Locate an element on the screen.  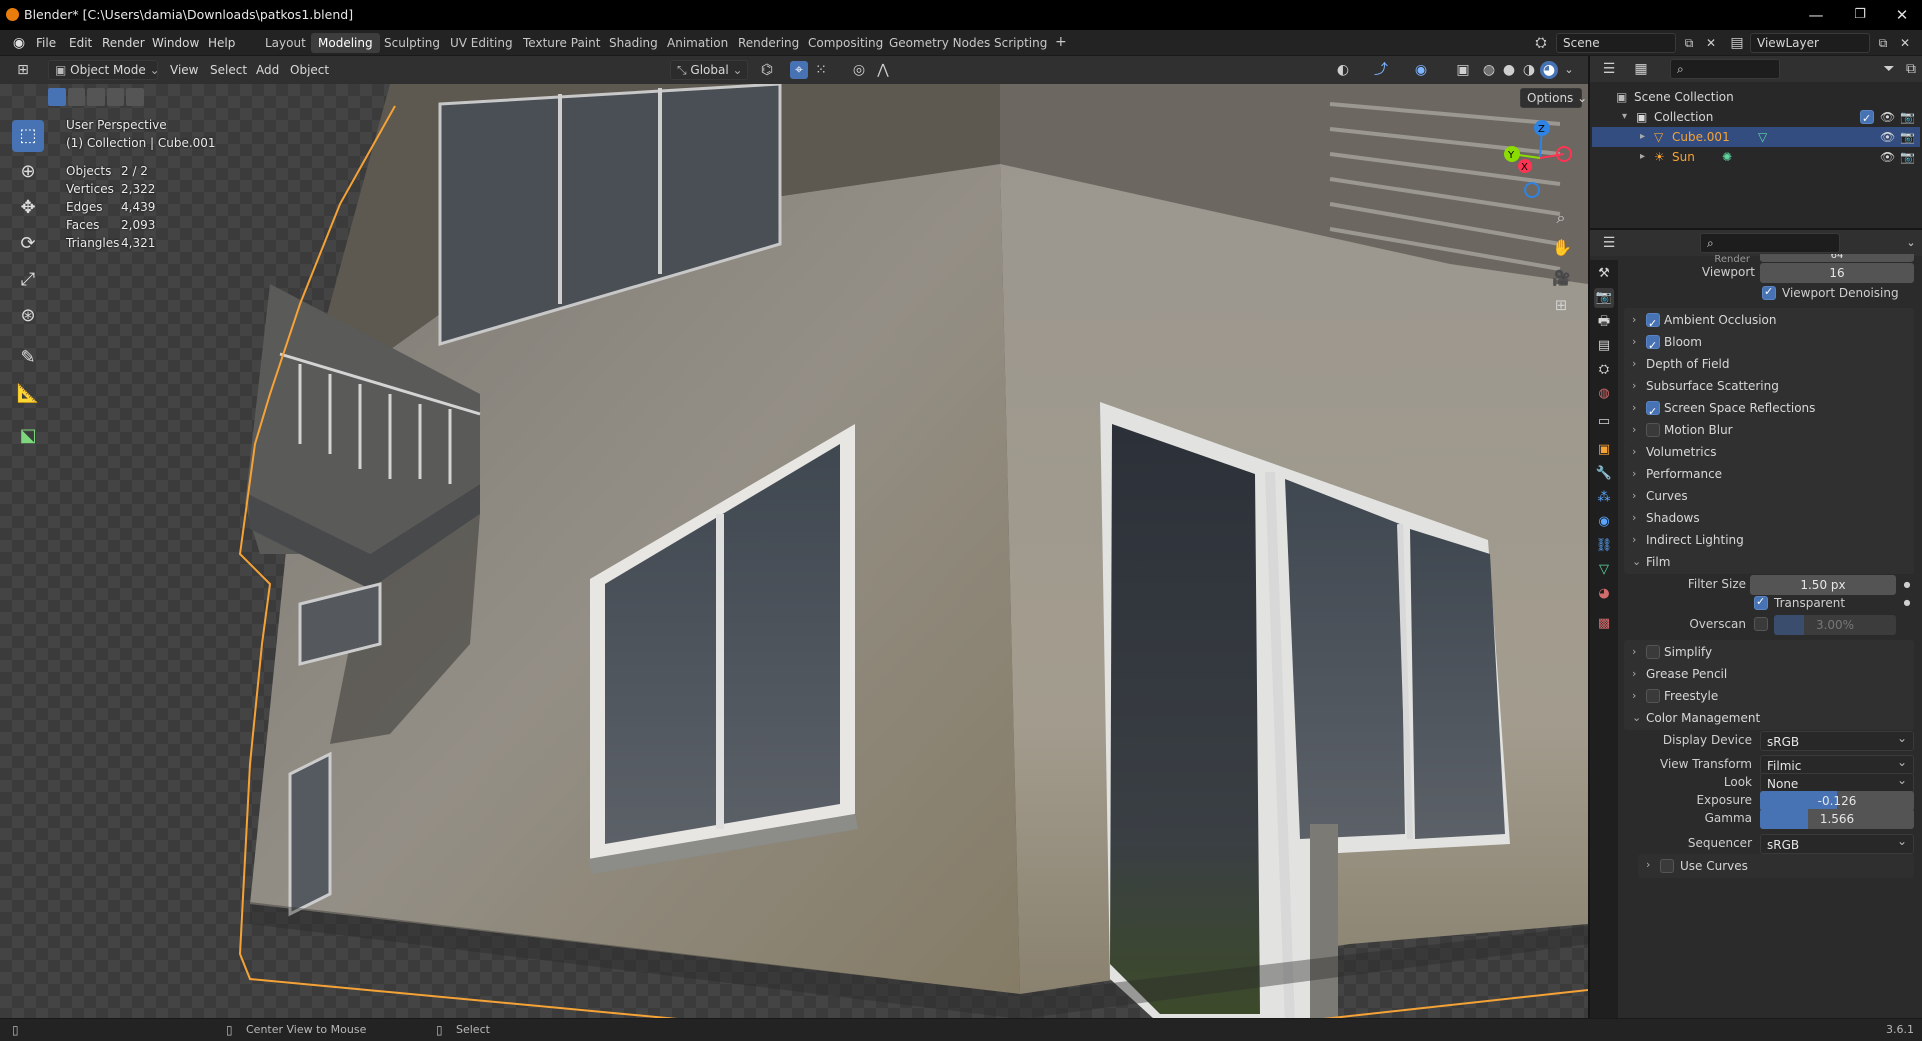
falloff-icon: ⋀ is located at coordinates (883, 70).